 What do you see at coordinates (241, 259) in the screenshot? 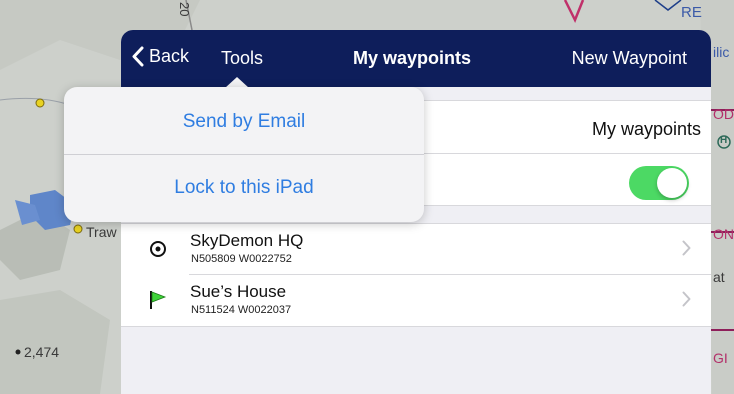
I see `waypoint-coords: N505809 W0022752` at bounding box center [241, 259].